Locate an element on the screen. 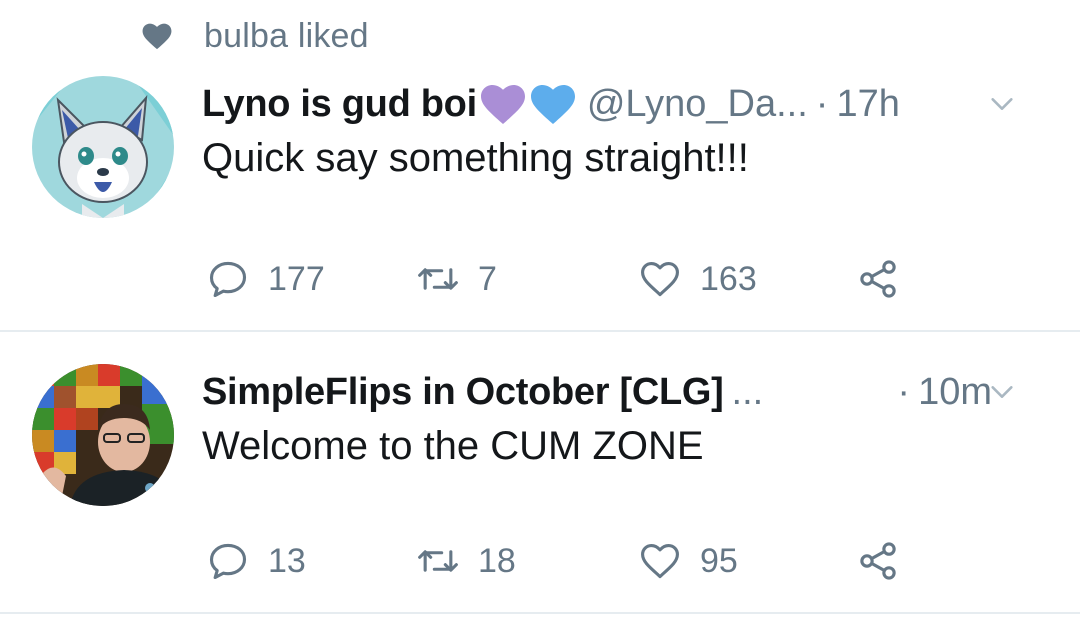 This screenshot has height=621, width=1080. retweet-button: 7 is located at coordinates (456, 279).